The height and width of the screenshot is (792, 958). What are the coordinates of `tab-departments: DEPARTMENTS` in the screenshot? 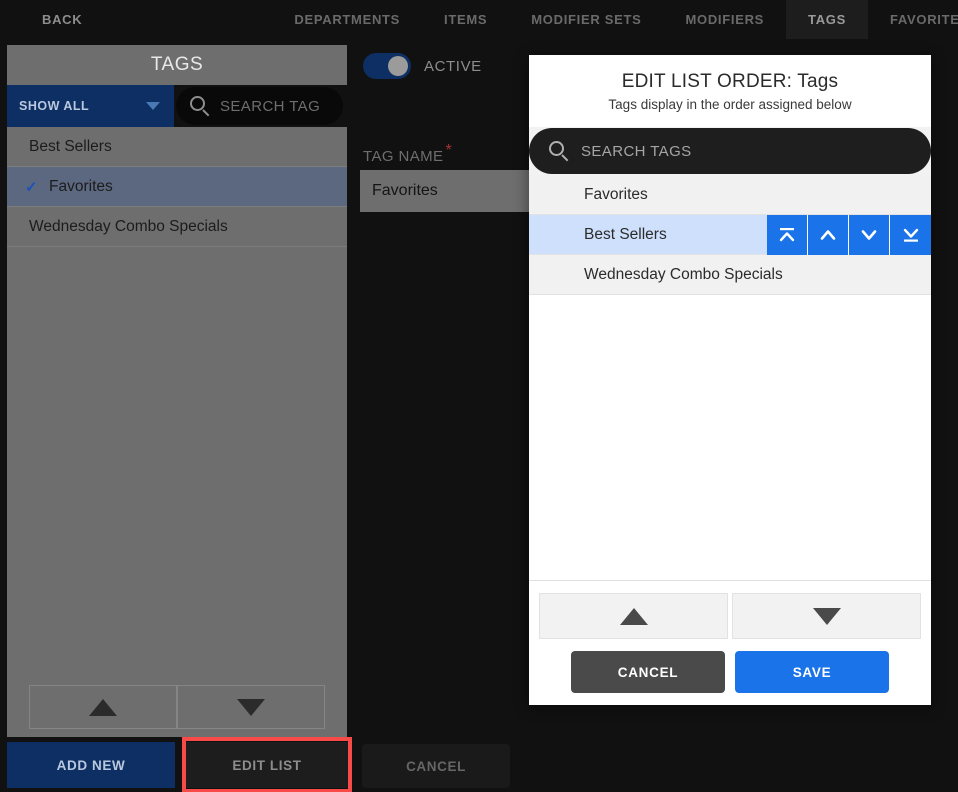 It's located at (347, 19).